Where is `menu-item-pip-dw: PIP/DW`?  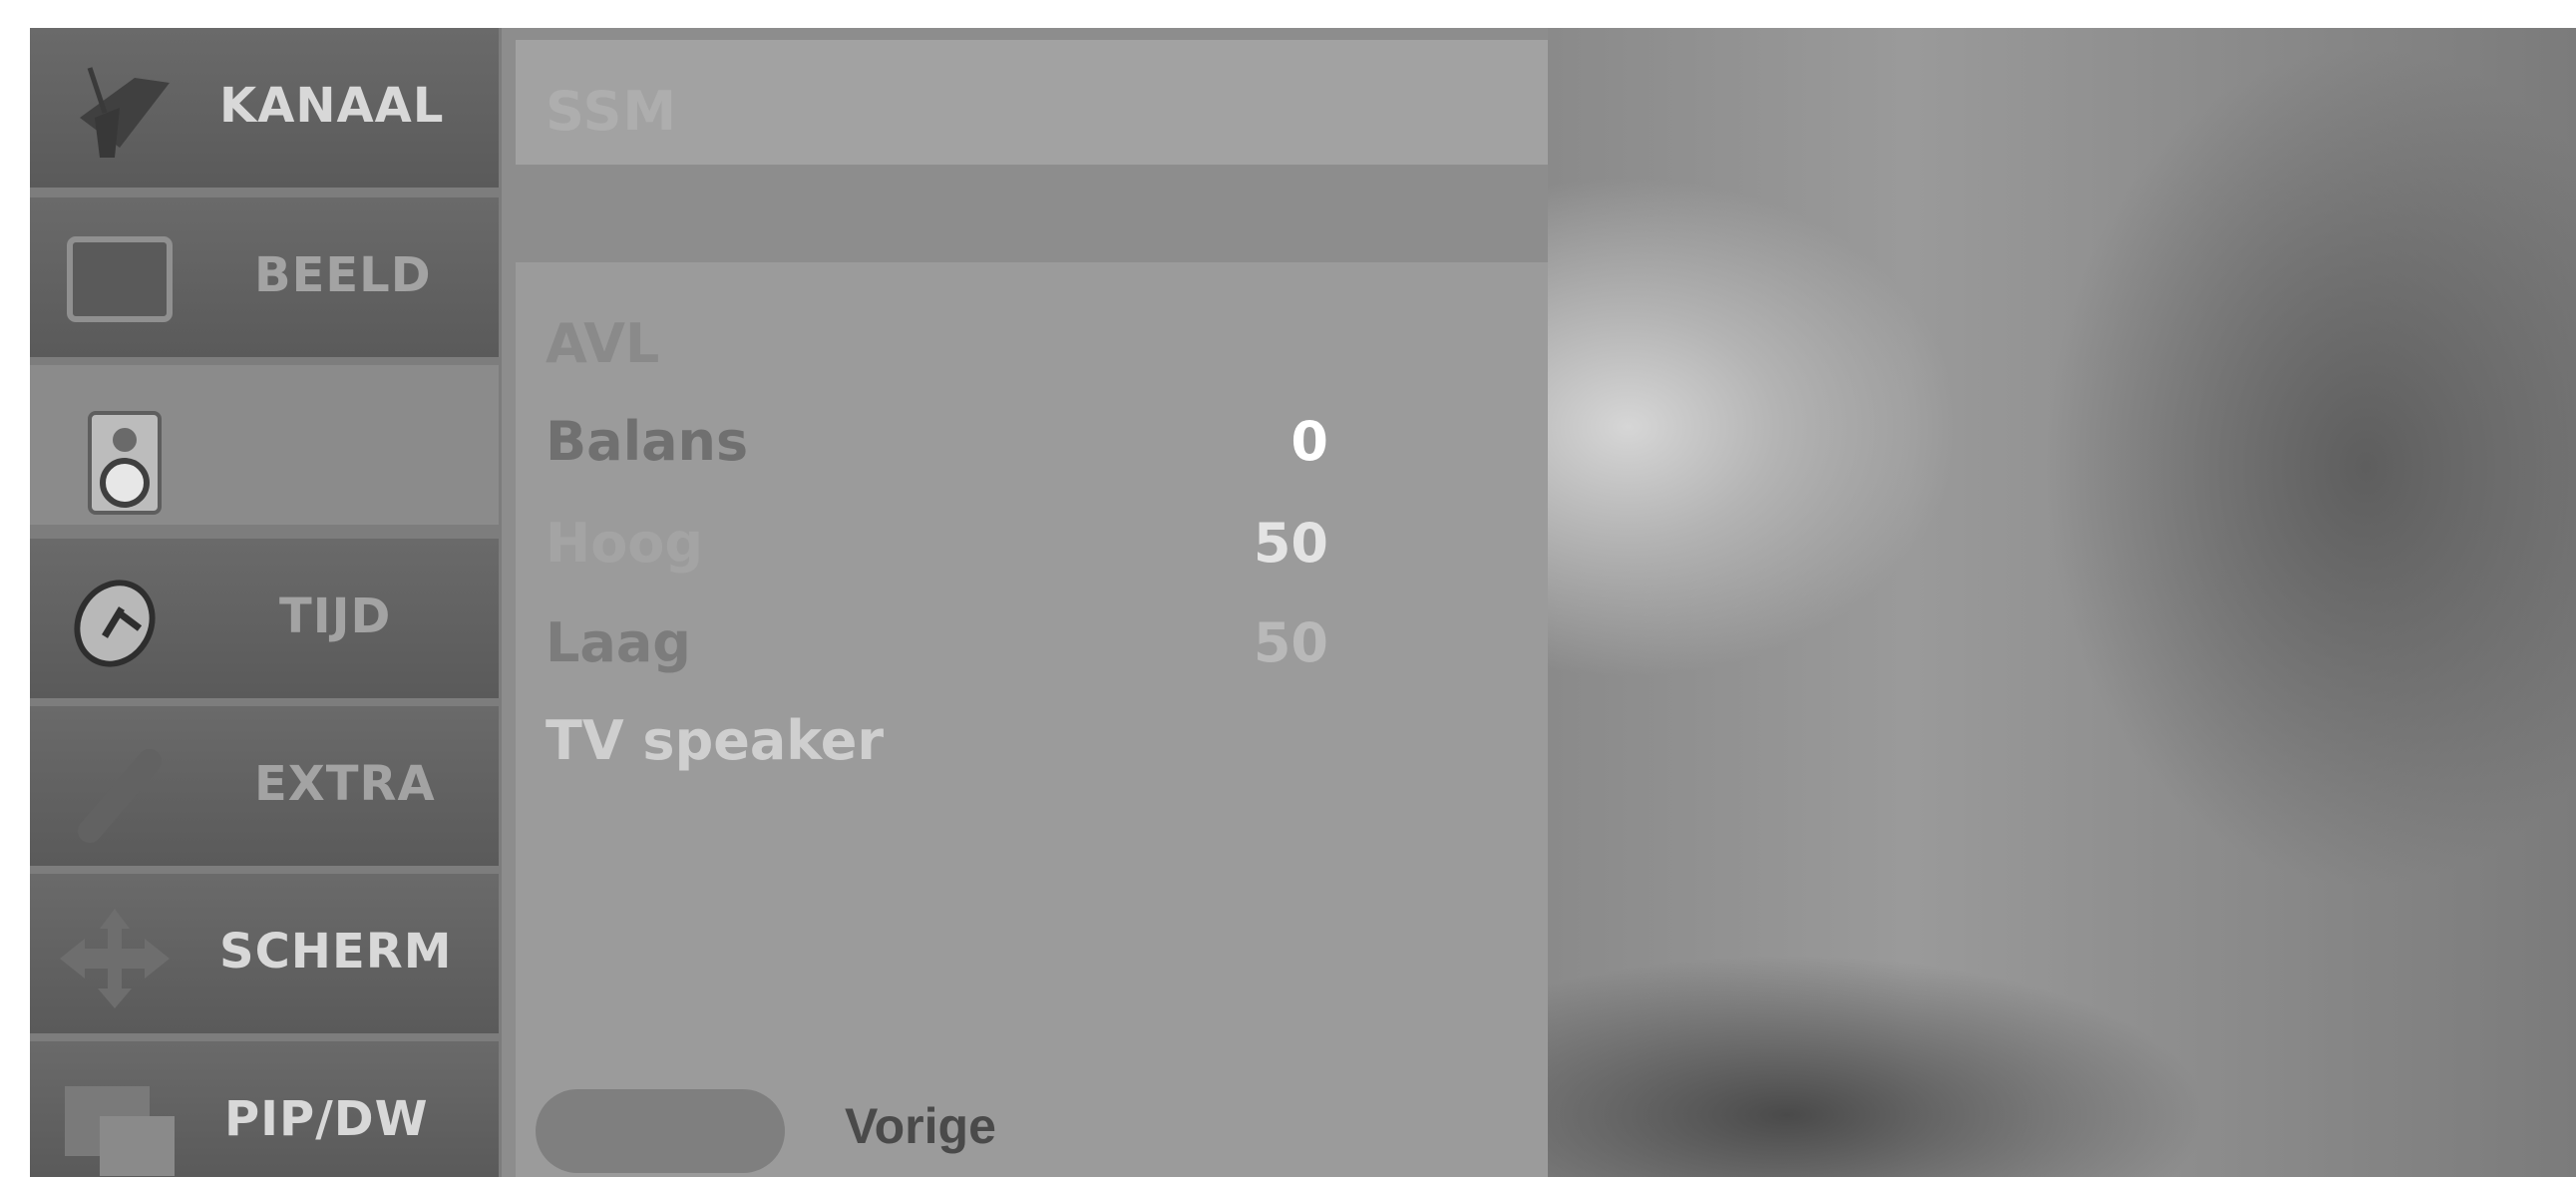 menu-item-pip-dw: PIP/DW is located at coordinates (264, 1109).